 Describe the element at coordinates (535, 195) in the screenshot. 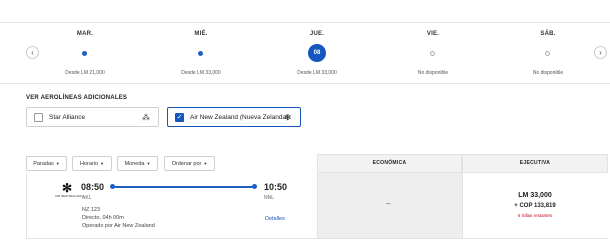

I see `business-price-miles: LM 33,000` at that location.